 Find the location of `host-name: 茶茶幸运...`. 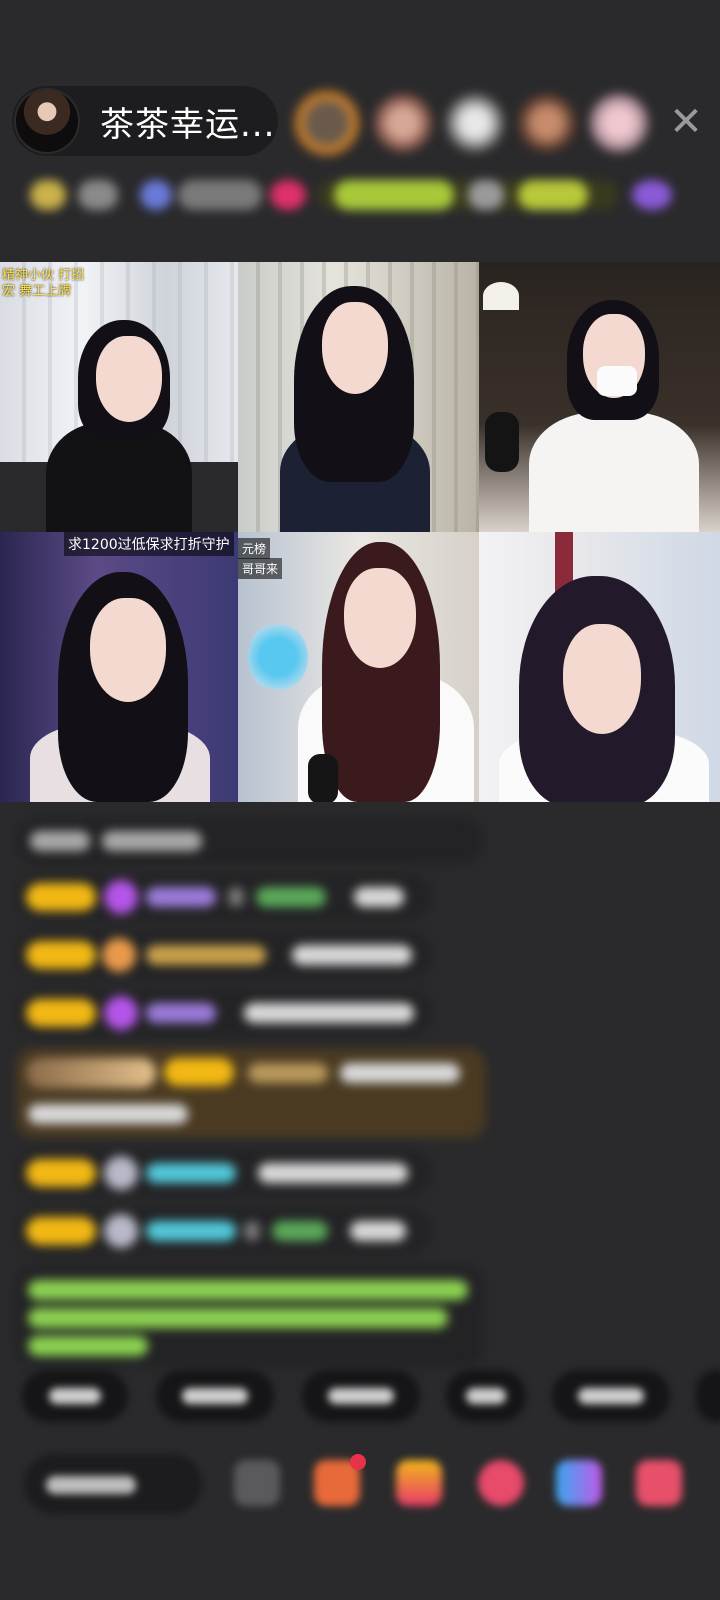

host-name: 茶茶幸运... is located at coordinates (188, 124).